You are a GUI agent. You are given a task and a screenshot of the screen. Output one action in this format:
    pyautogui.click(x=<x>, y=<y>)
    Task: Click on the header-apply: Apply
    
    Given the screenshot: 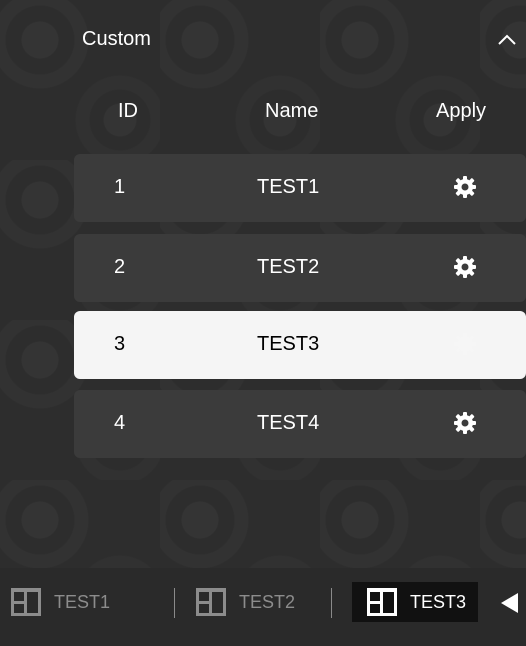 What is the action you would take?
    pyautogui.click(x=461, y=111)
    